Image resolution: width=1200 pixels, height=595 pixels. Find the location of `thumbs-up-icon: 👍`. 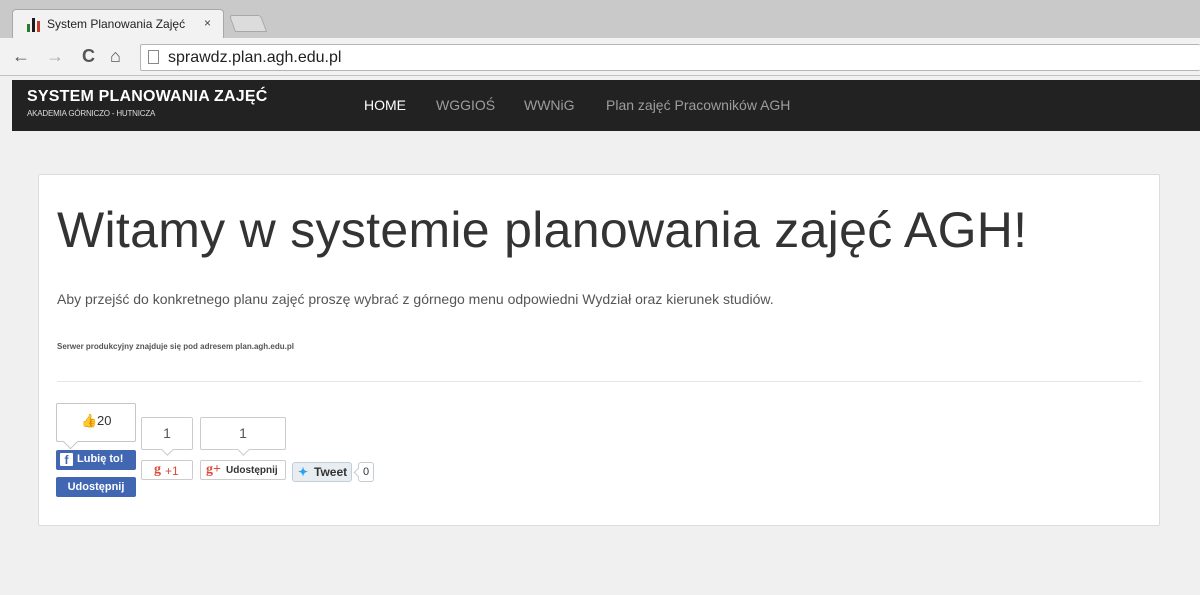

thumbs-up-icon: 👍 is located at coordinates (89, 420).